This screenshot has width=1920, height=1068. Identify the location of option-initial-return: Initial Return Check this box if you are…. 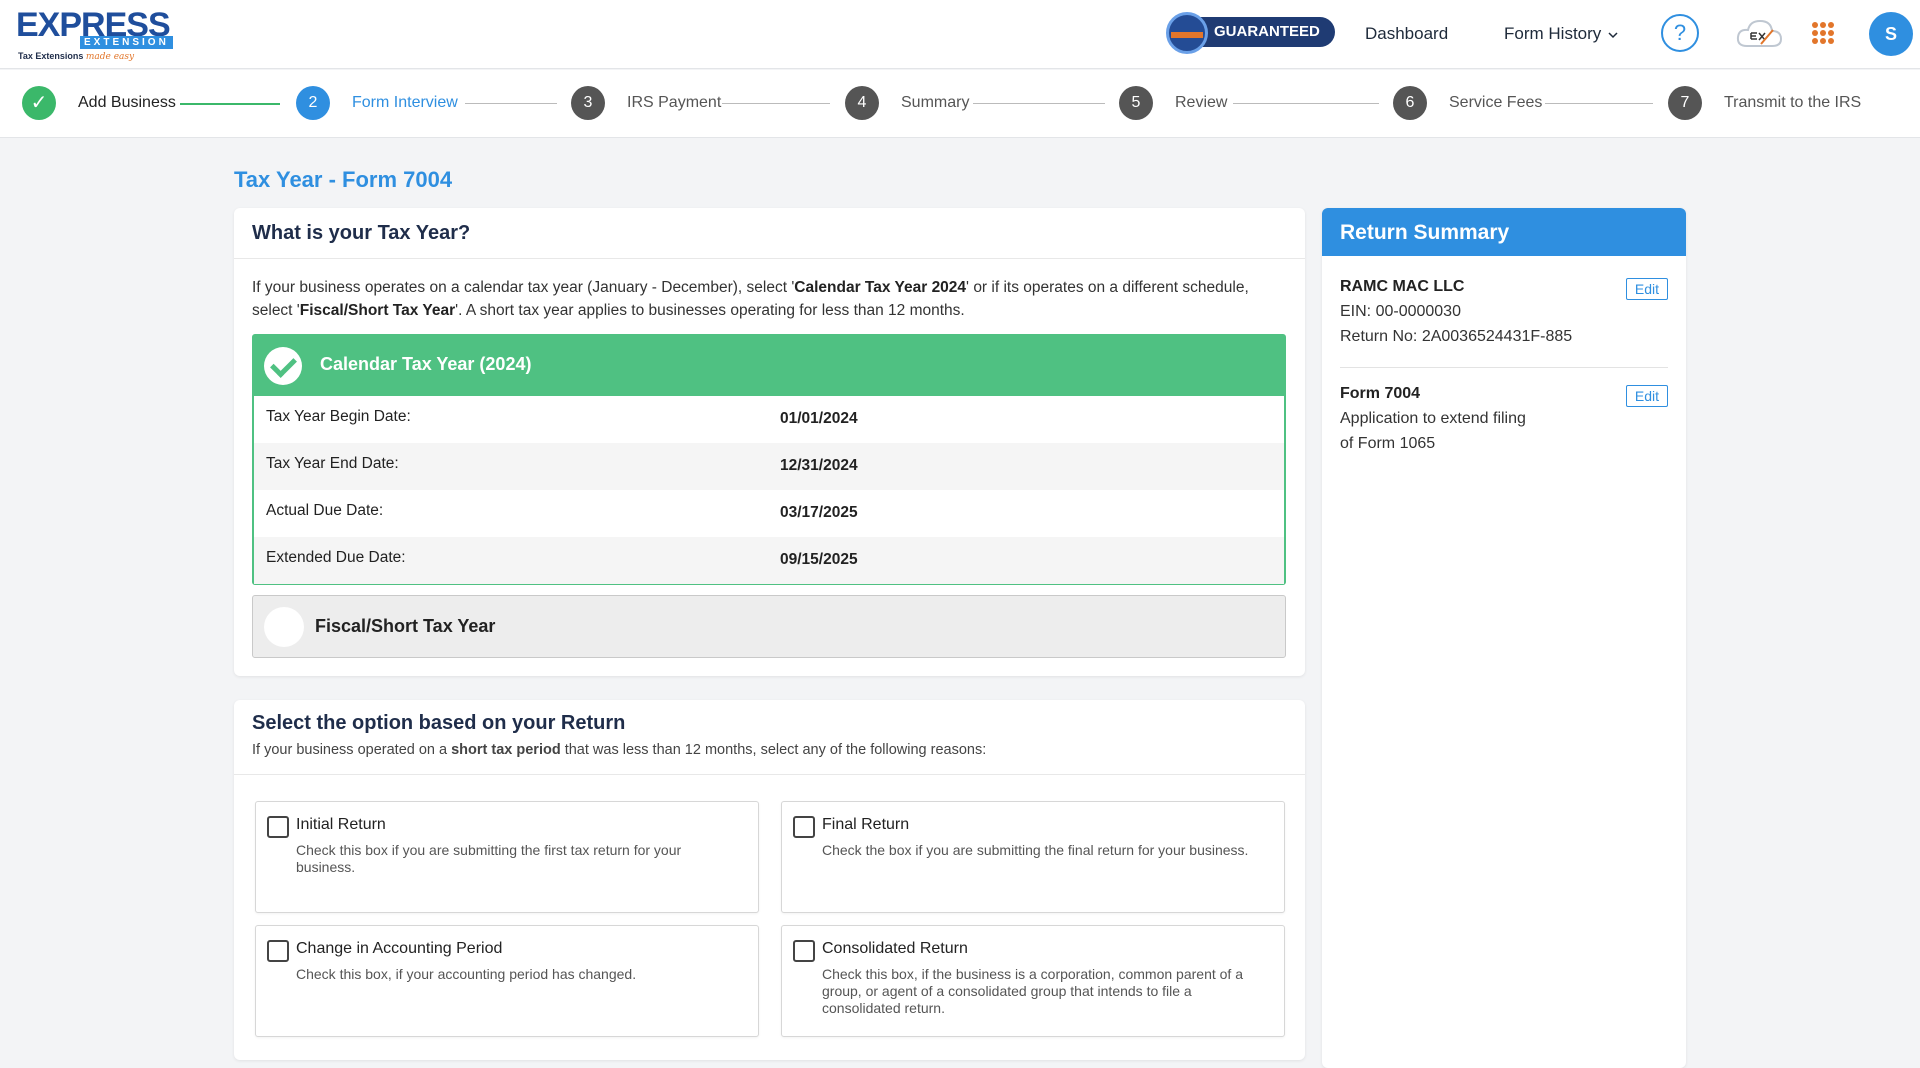
(507, 857).